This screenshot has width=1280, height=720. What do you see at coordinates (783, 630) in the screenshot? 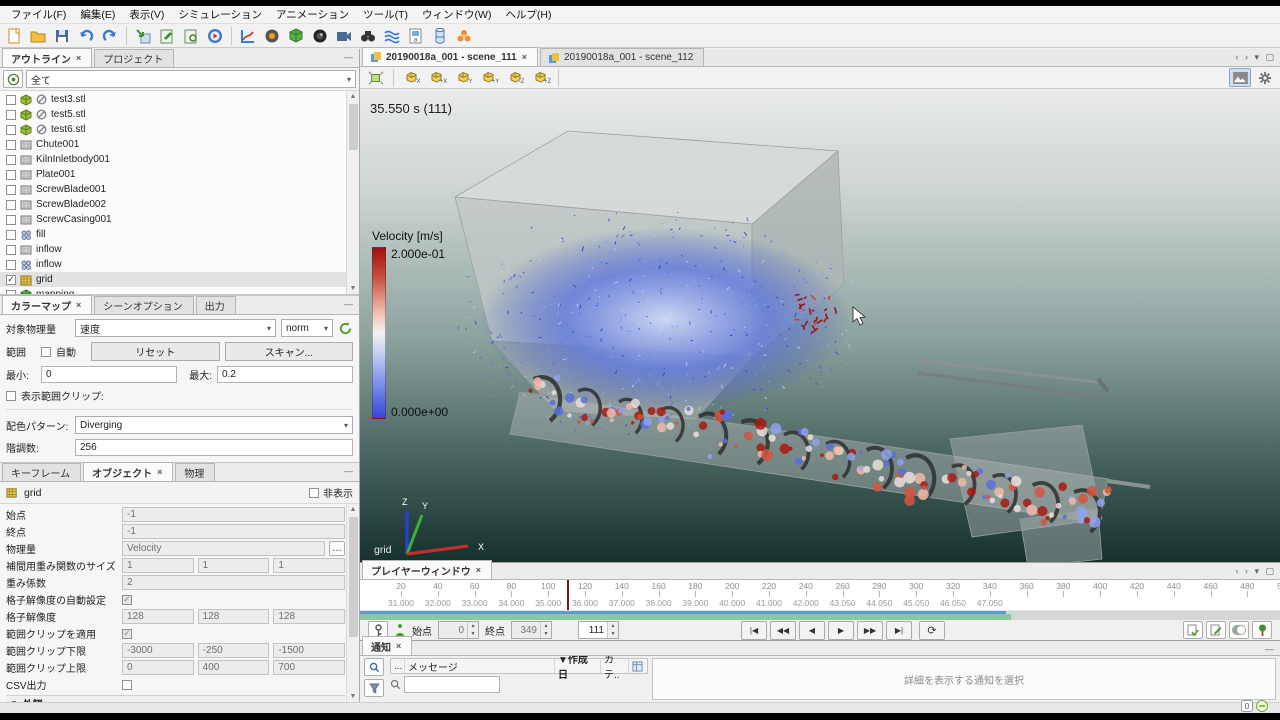
I see `fast-backward-button: ◀◀` at bounding box center [783, 630].